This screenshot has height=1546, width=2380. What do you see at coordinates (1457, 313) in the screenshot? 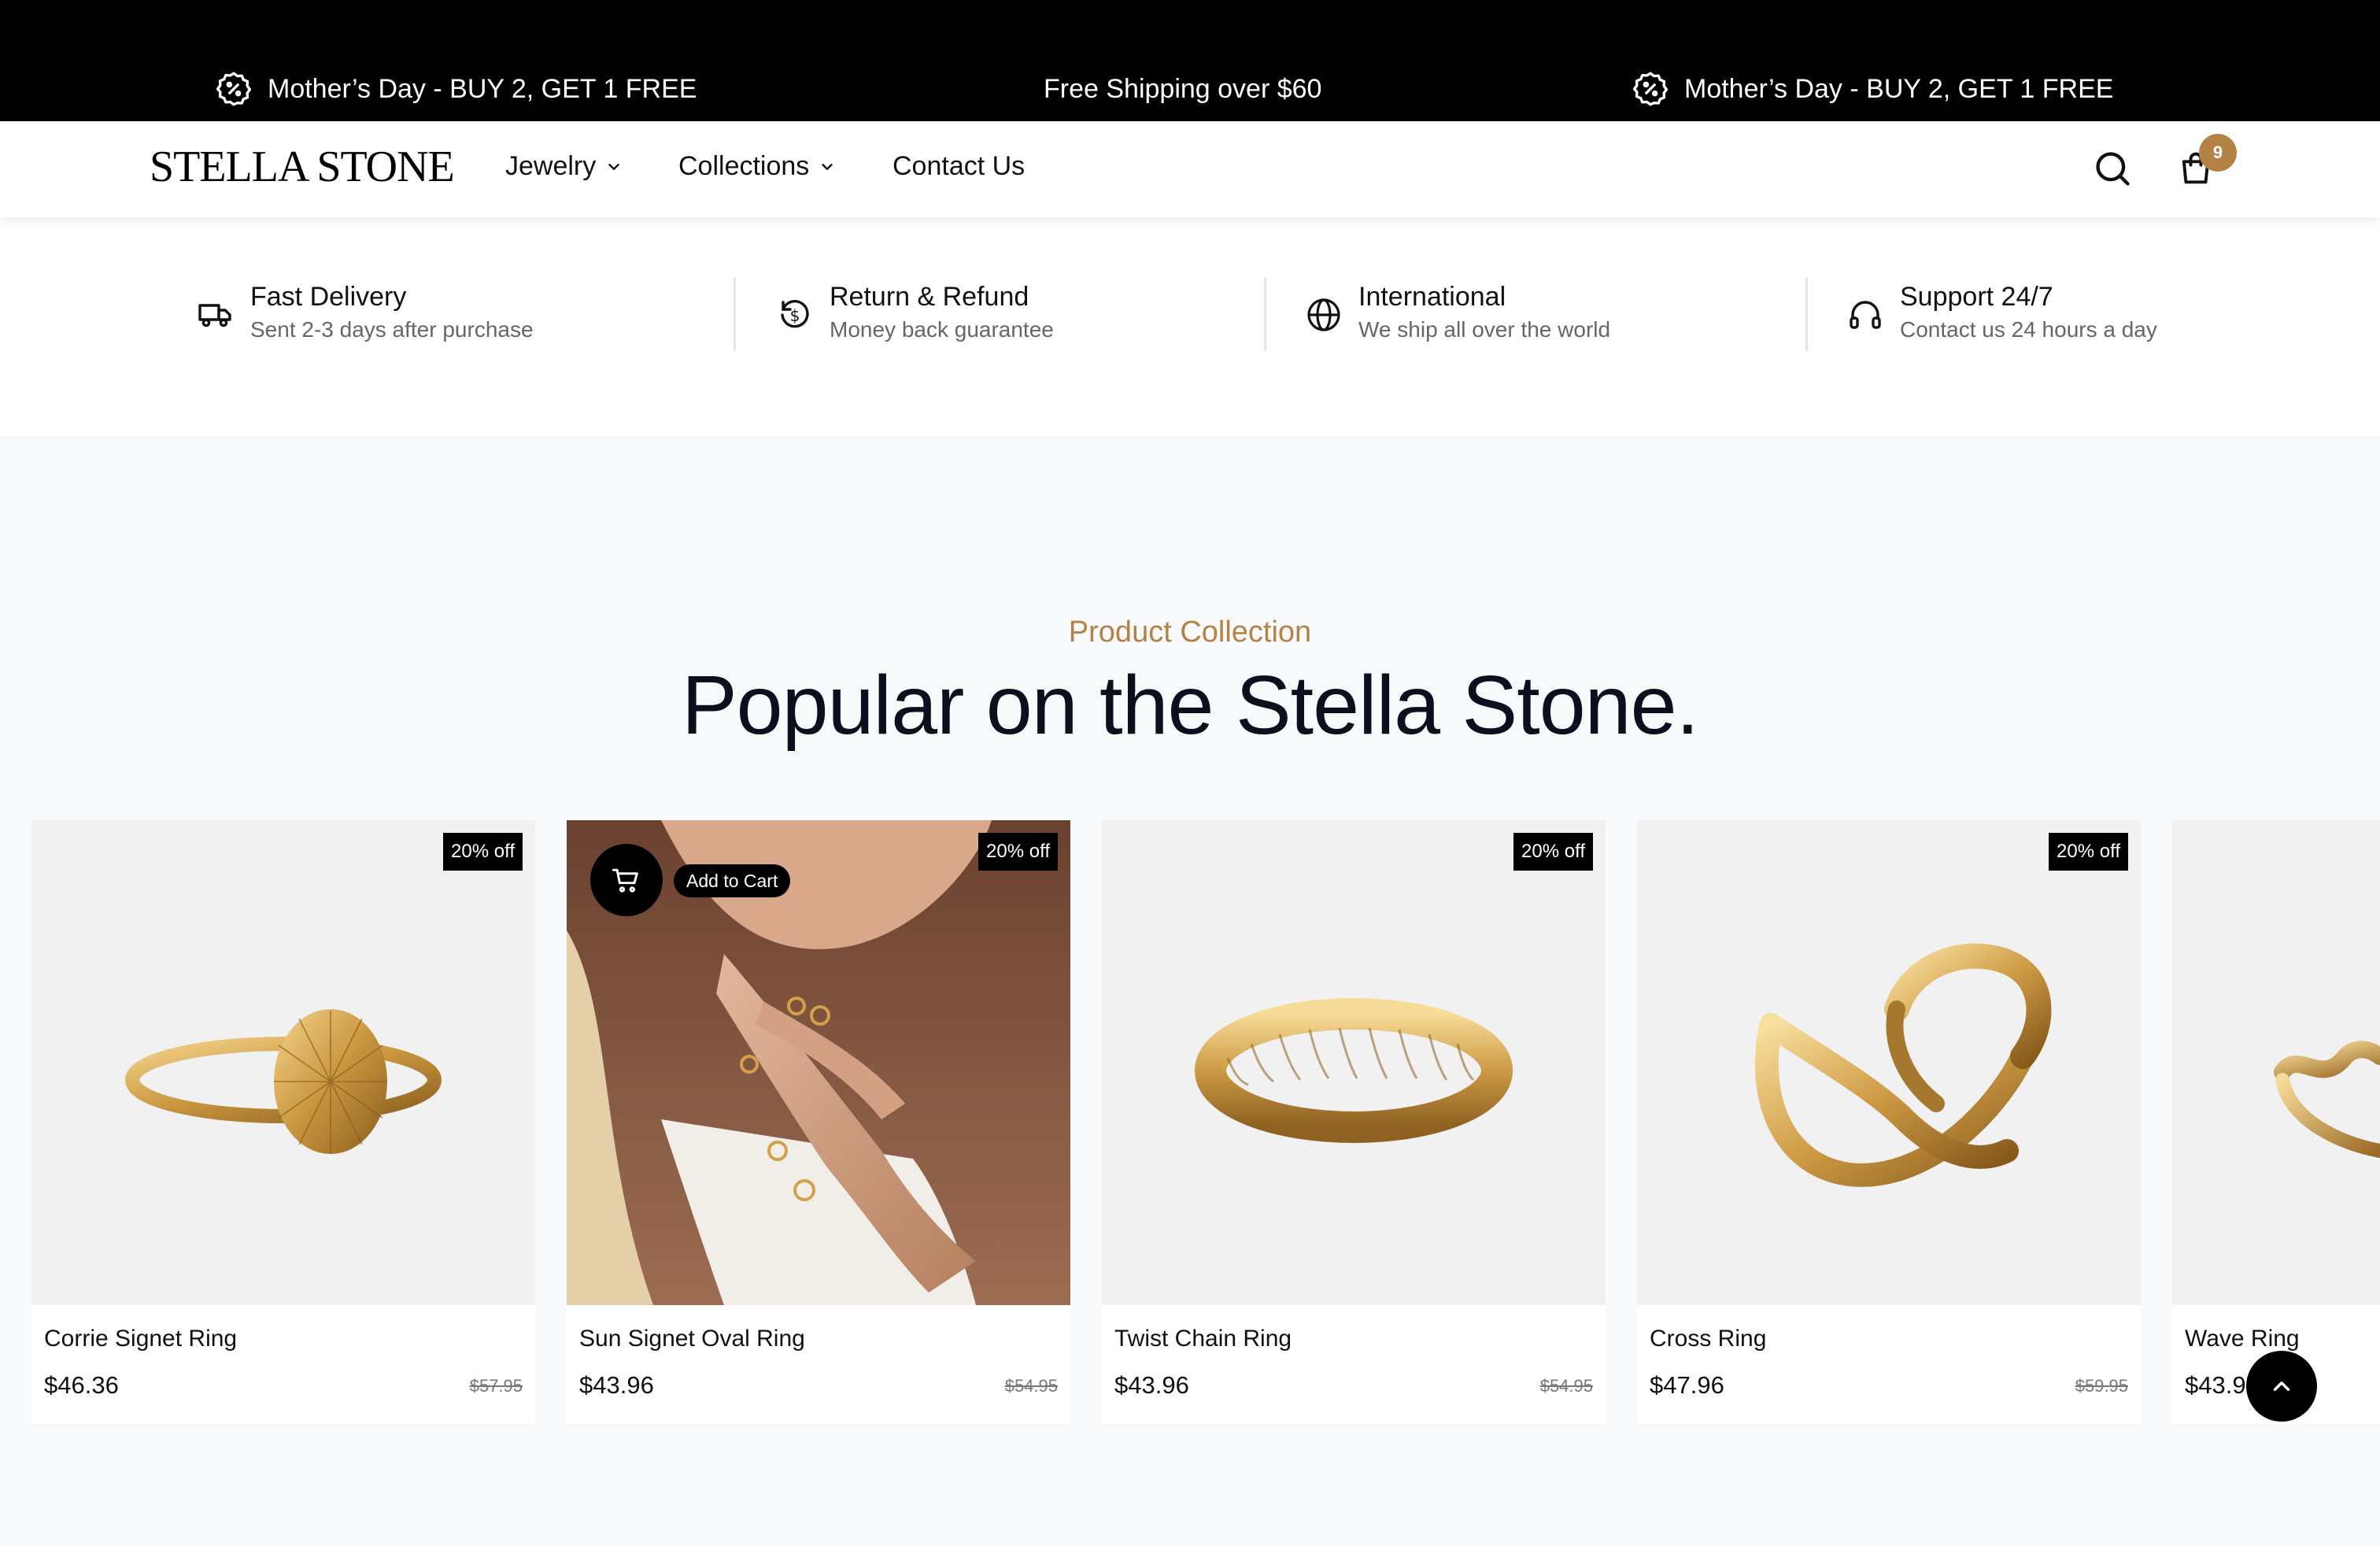
I see `feature-international: International We ship all over the world` at bounding box center [1457, 313].